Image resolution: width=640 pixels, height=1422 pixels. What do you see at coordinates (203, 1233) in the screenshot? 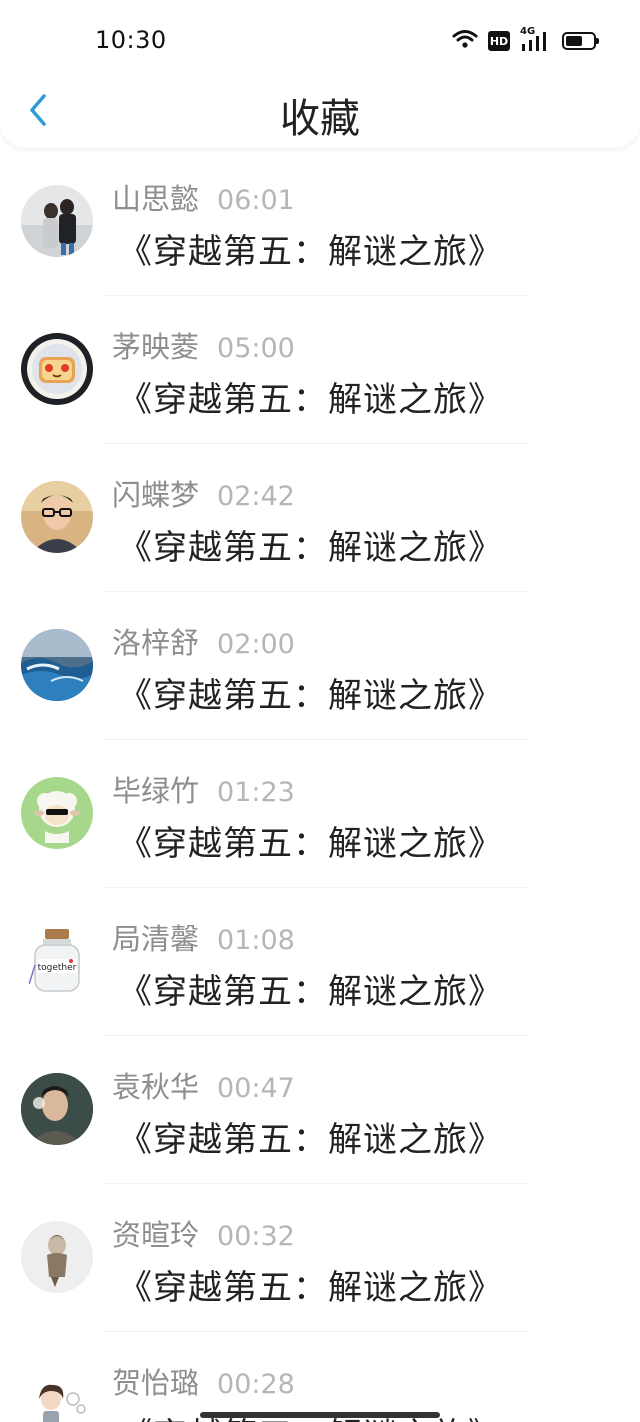
I see `item-meta: 资暄玲 00:32` at bounding box center [203, 1233].